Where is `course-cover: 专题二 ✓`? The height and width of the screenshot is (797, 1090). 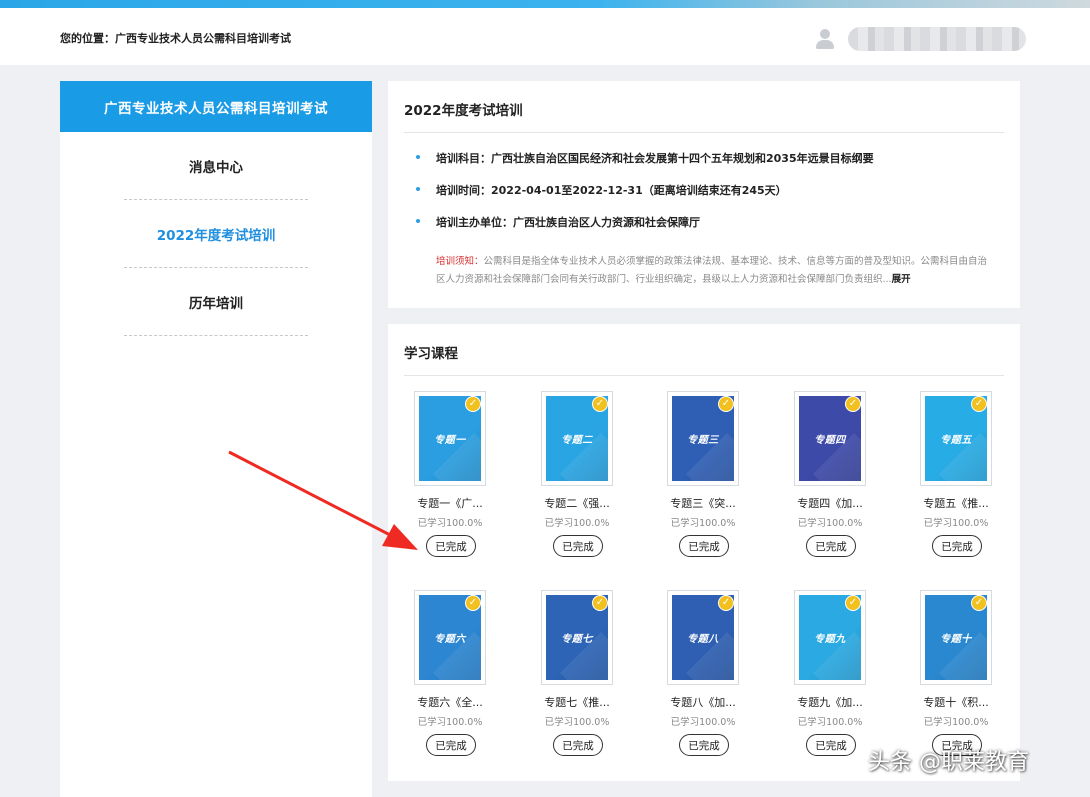 course-cover: 专题二 ✓ is located at coordinates (577, 438).